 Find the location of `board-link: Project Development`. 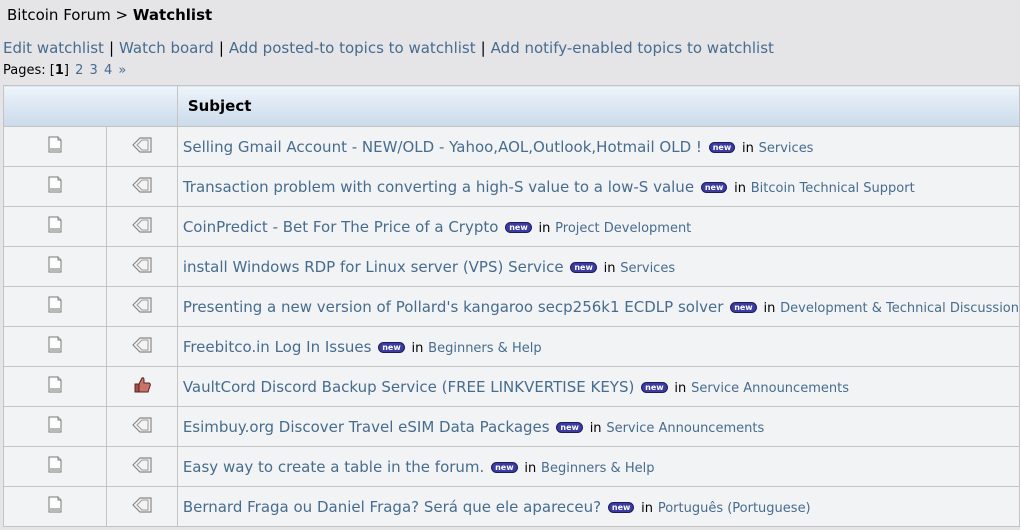

board-link: Project Development is located at coordinates (623, 228).